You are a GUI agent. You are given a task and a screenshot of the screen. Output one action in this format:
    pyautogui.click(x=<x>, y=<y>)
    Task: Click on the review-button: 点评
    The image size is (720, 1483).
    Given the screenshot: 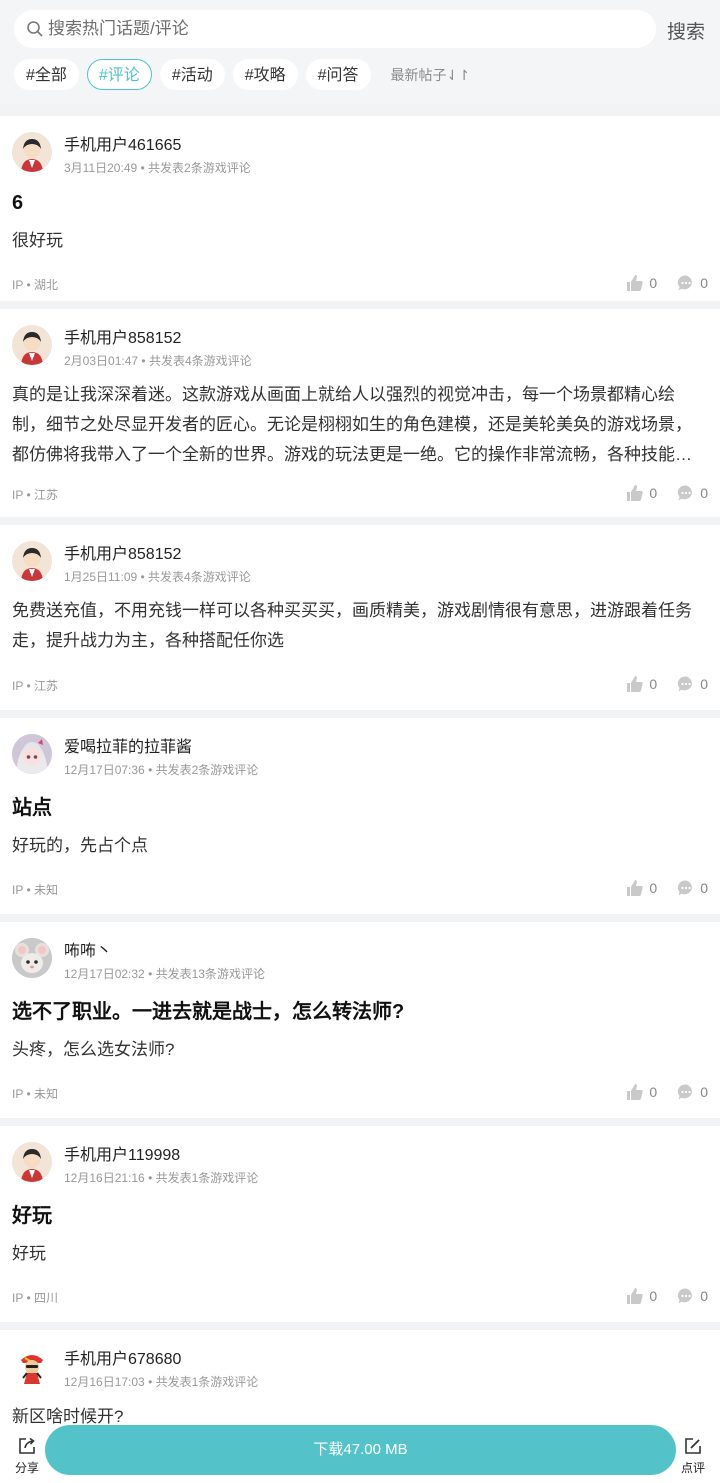 What is the action you would take?
    pyautogui.click(x=693, y=1456)
    